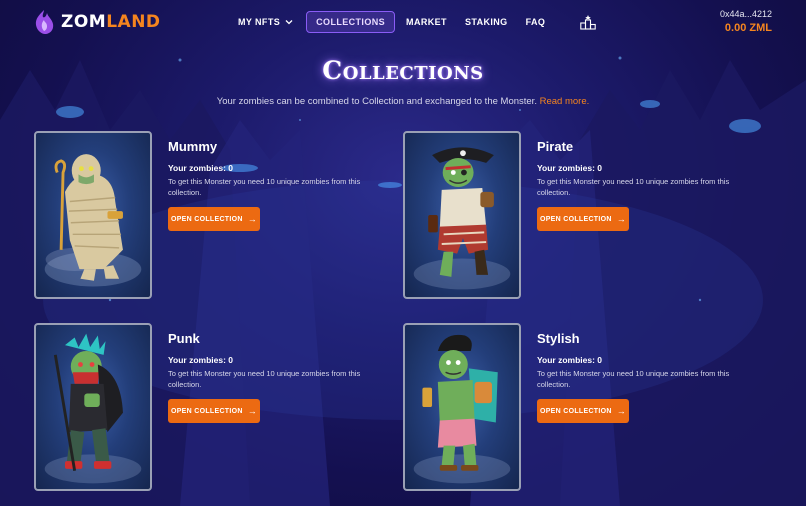  What do you see at coordinates (111, 22) in the screenshot?
I see `logo-text: ZOMLAND` at bounding box center [111, 22].